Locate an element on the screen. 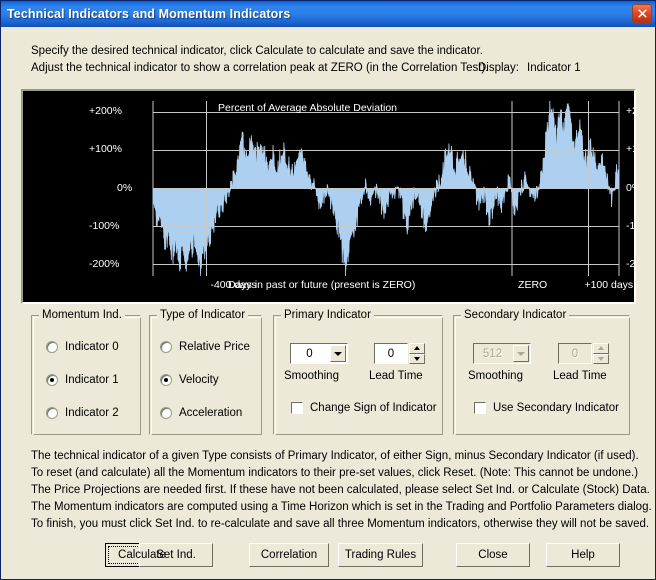  radio-indicator-0: Indicator 0 is located at coordinates (82, 347).